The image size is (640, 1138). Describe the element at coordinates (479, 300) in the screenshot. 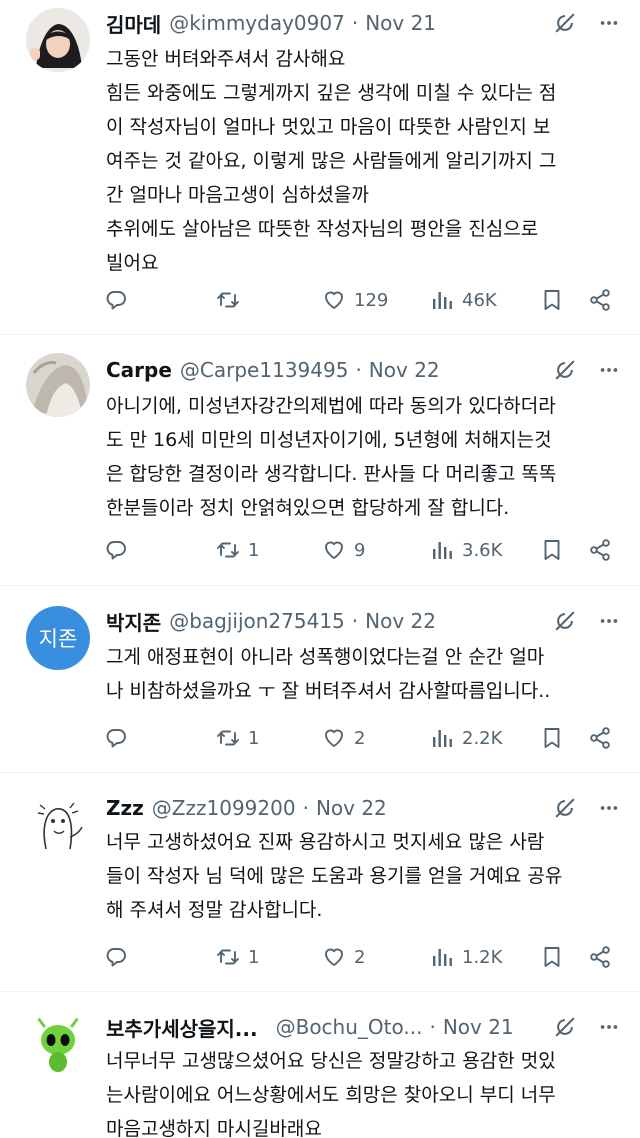

I see `view-count: 46K` at that location.